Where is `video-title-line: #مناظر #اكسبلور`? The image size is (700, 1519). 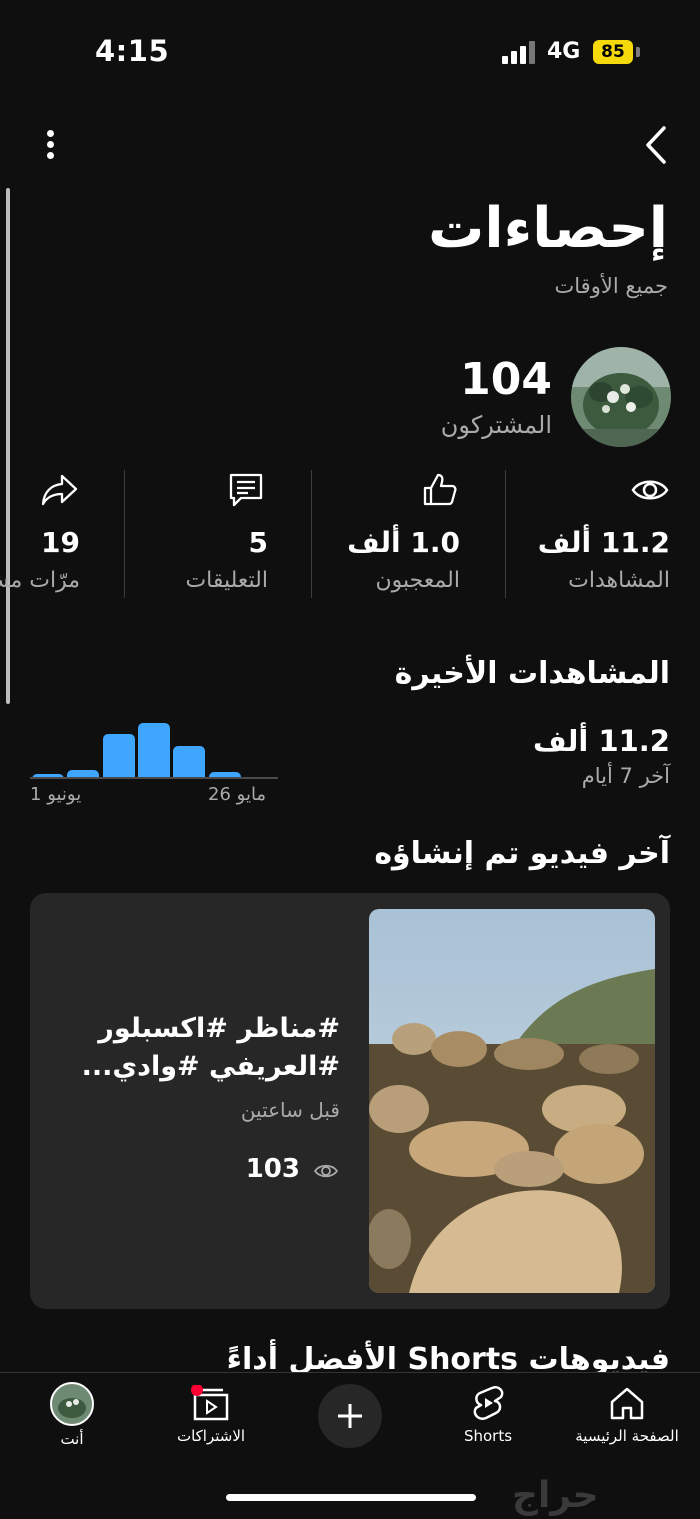 video-title-line: #مناظر #اكسبلور is located at coordinates (219, 1028).